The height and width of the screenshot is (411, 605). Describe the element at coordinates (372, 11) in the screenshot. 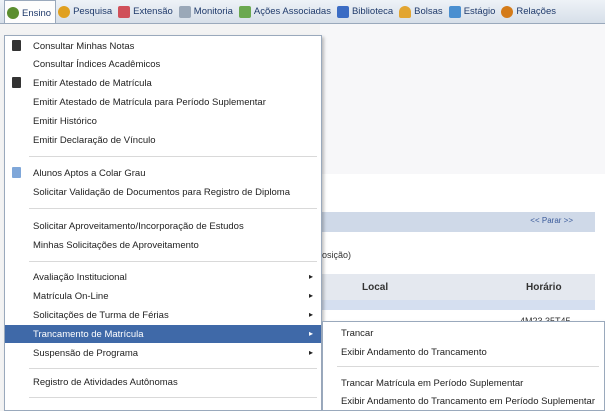

I see `menu-label: Biblioteca` at that location.